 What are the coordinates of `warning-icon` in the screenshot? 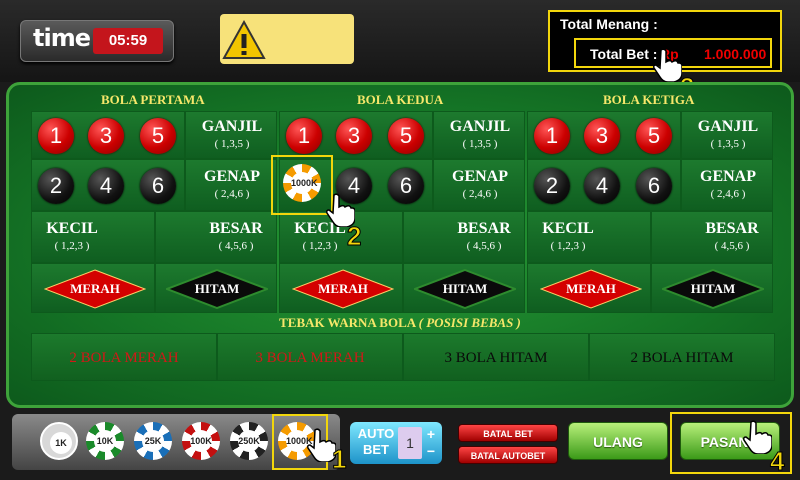 It's located at (244, 39).